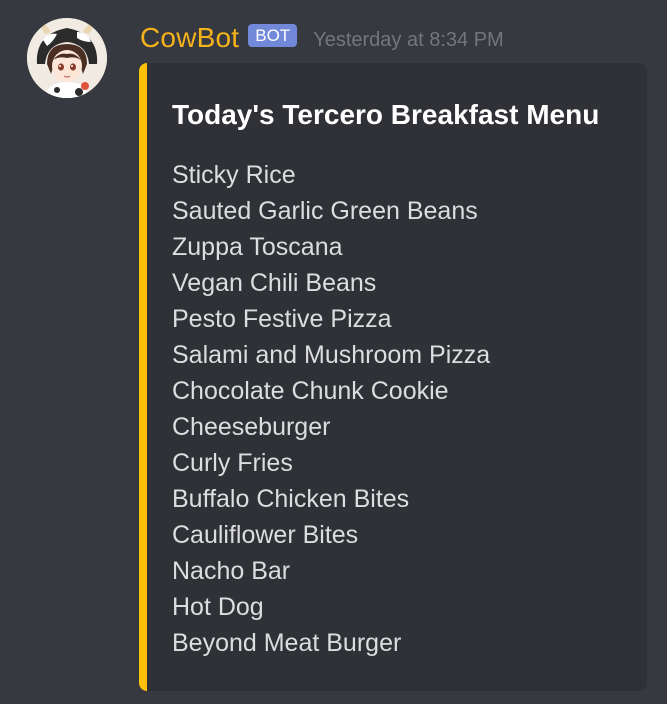  Describe the element at coordinates (291, 499) in the screenshot. I see `menu-item: Buffalo Chicken Bites` at that location.